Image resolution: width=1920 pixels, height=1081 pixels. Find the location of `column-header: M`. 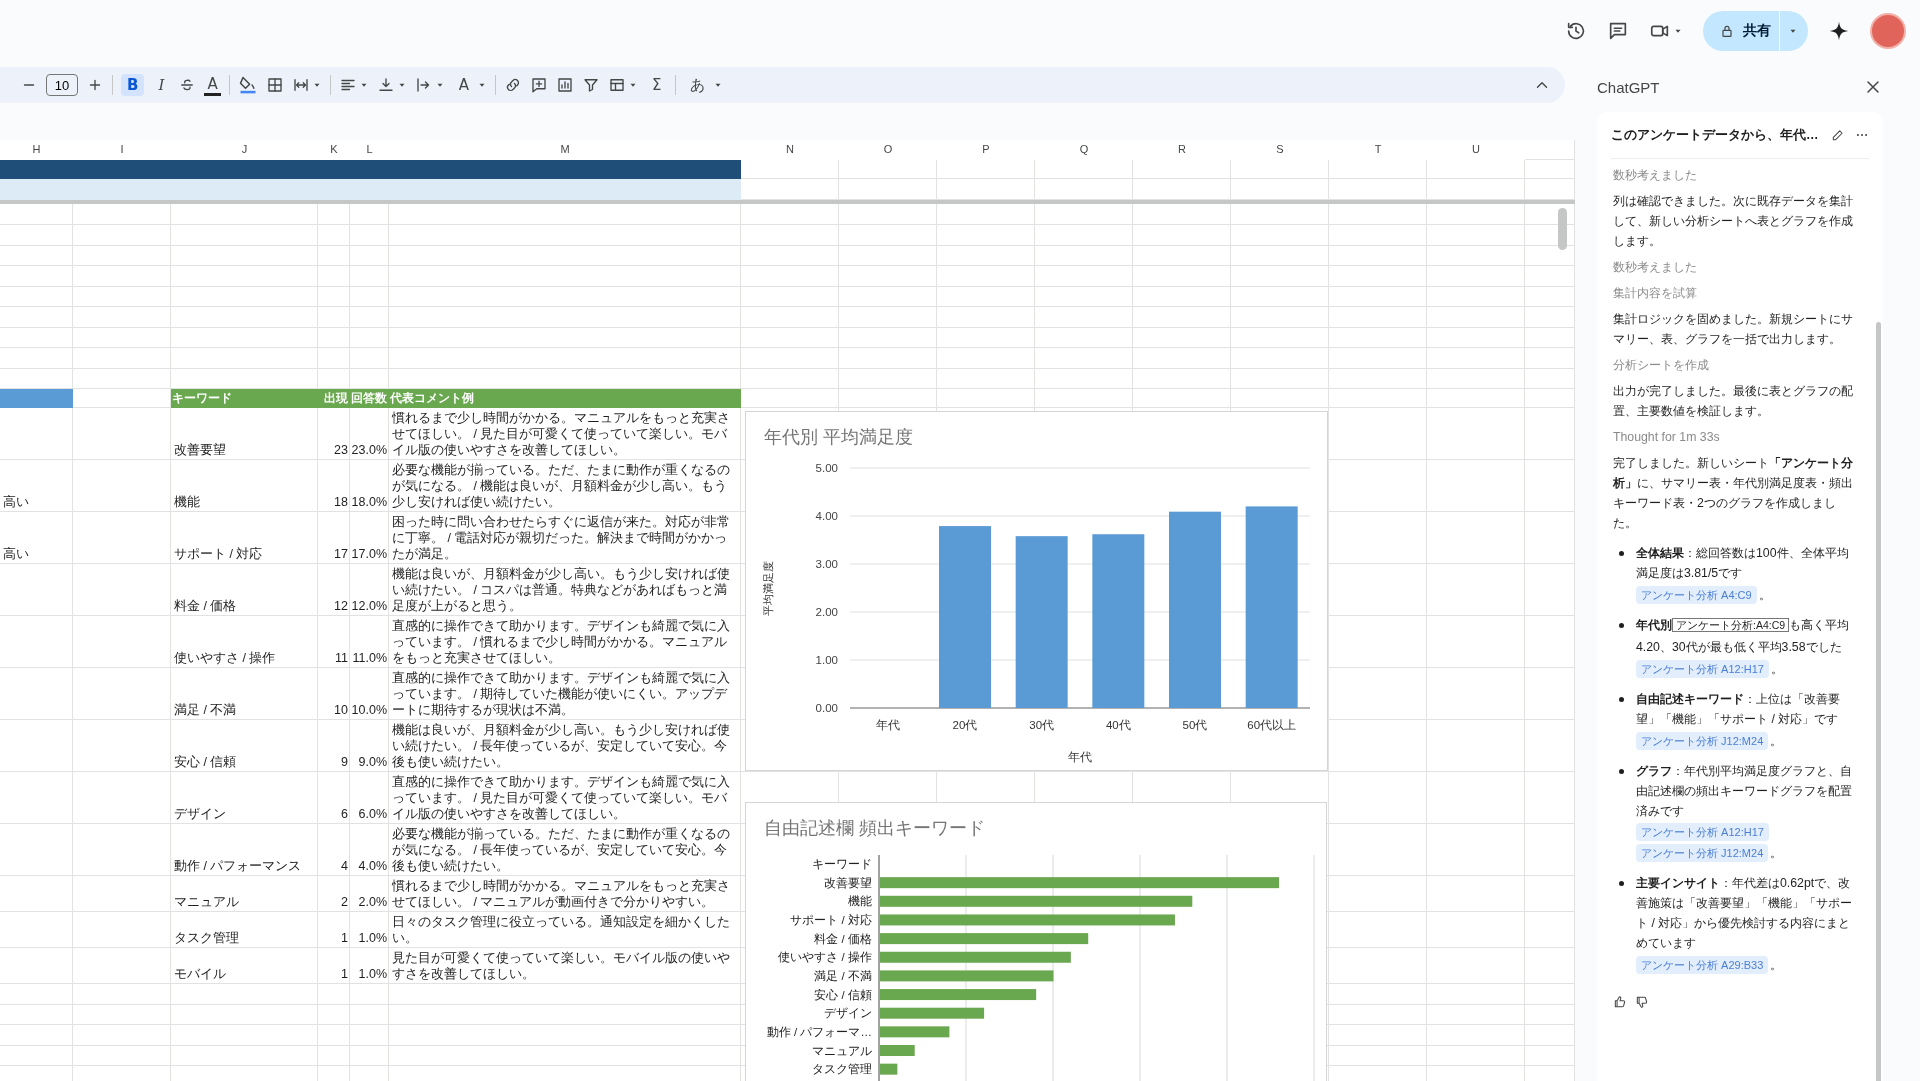

column-header: M is located at coordinates (565, 150).